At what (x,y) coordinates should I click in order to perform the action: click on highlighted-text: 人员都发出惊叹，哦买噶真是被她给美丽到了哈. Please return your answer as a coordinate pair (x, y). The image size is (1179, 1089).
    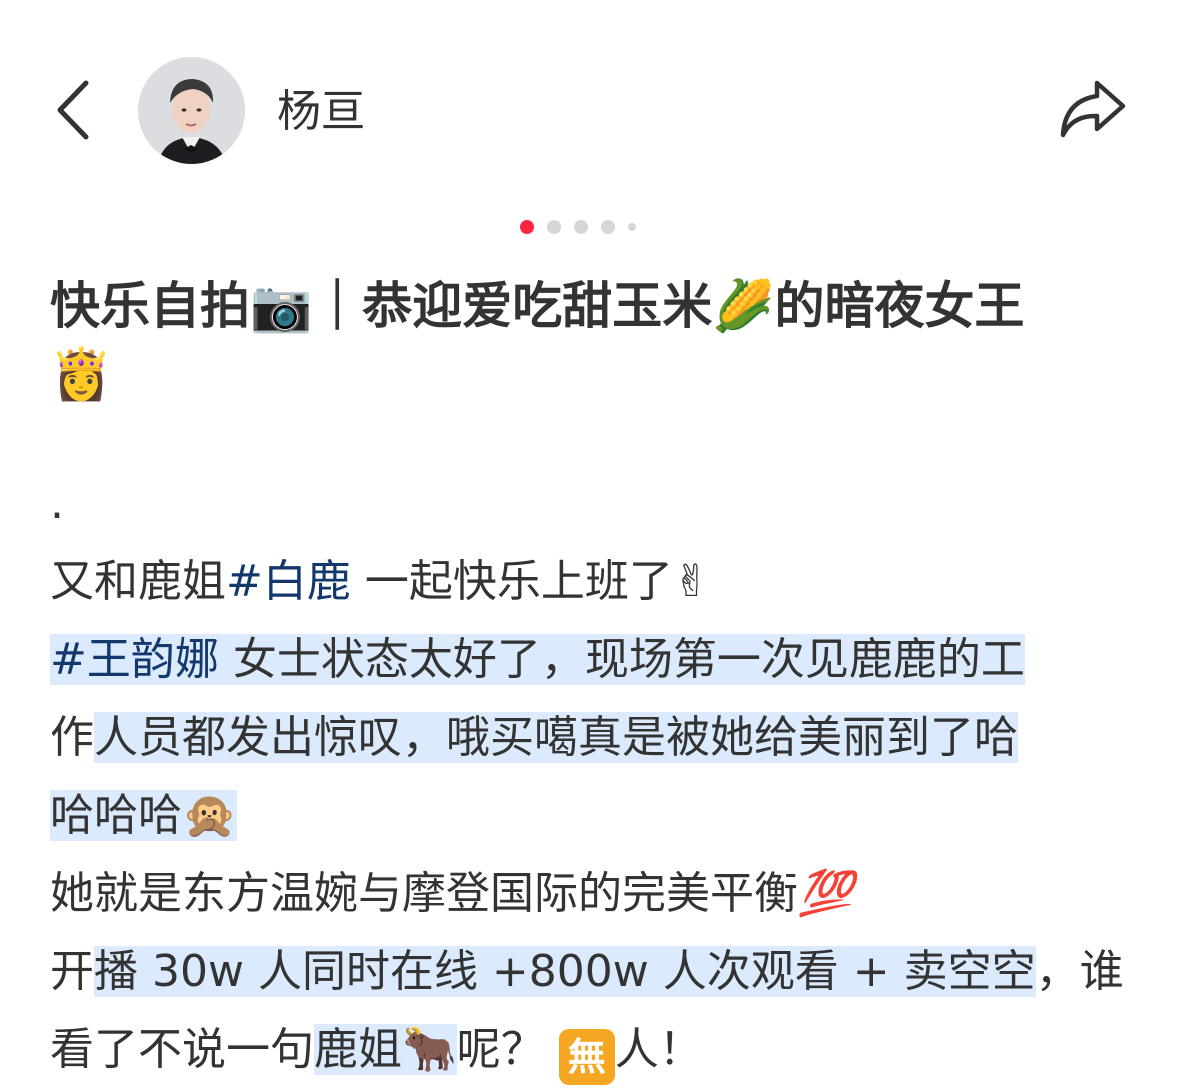
    Looking at the image, I should click on (556, 737).